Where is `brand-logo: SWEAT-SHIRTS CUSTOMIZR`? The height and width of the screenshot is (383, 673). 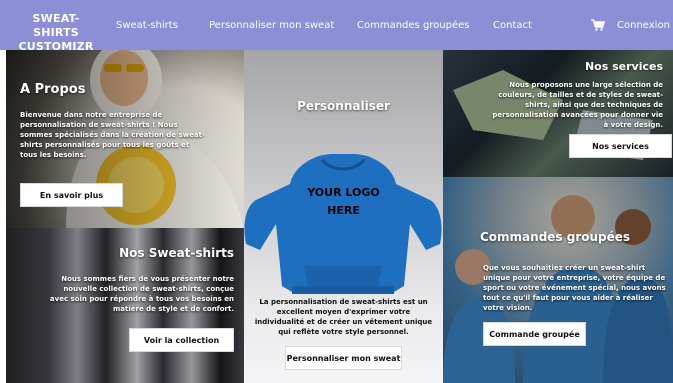
brand-logo: SWEAT-SHIRTS CUSTOMIZR is located at coordinates (56, 33).